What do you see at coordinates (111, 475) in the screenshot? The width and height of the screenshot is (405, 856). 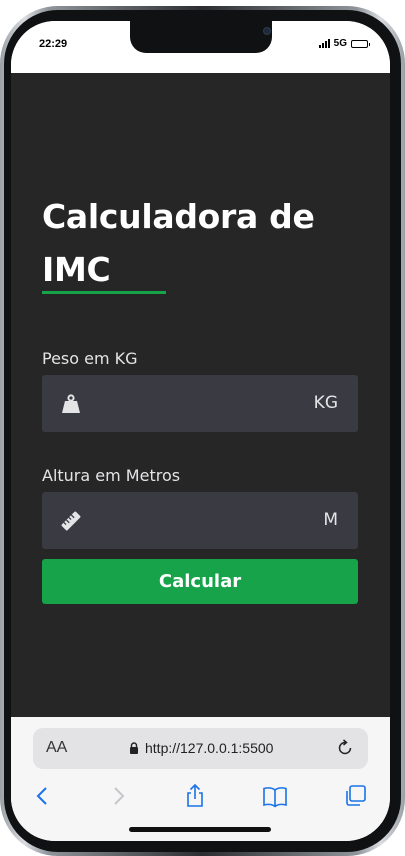 I see `height-label: Altura em Metros` at bounding box center [111, 475].